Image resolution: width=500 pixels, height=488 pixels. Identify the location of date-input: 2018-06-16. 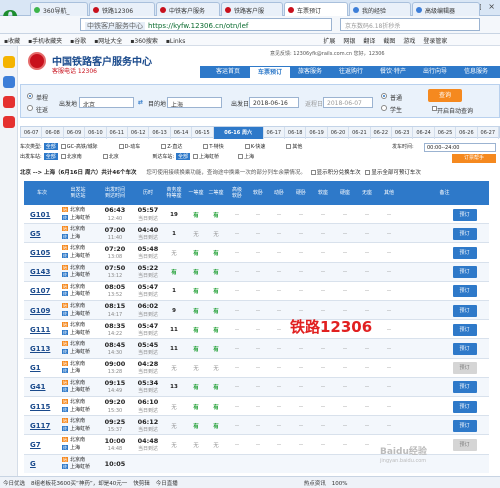
(274, 102).